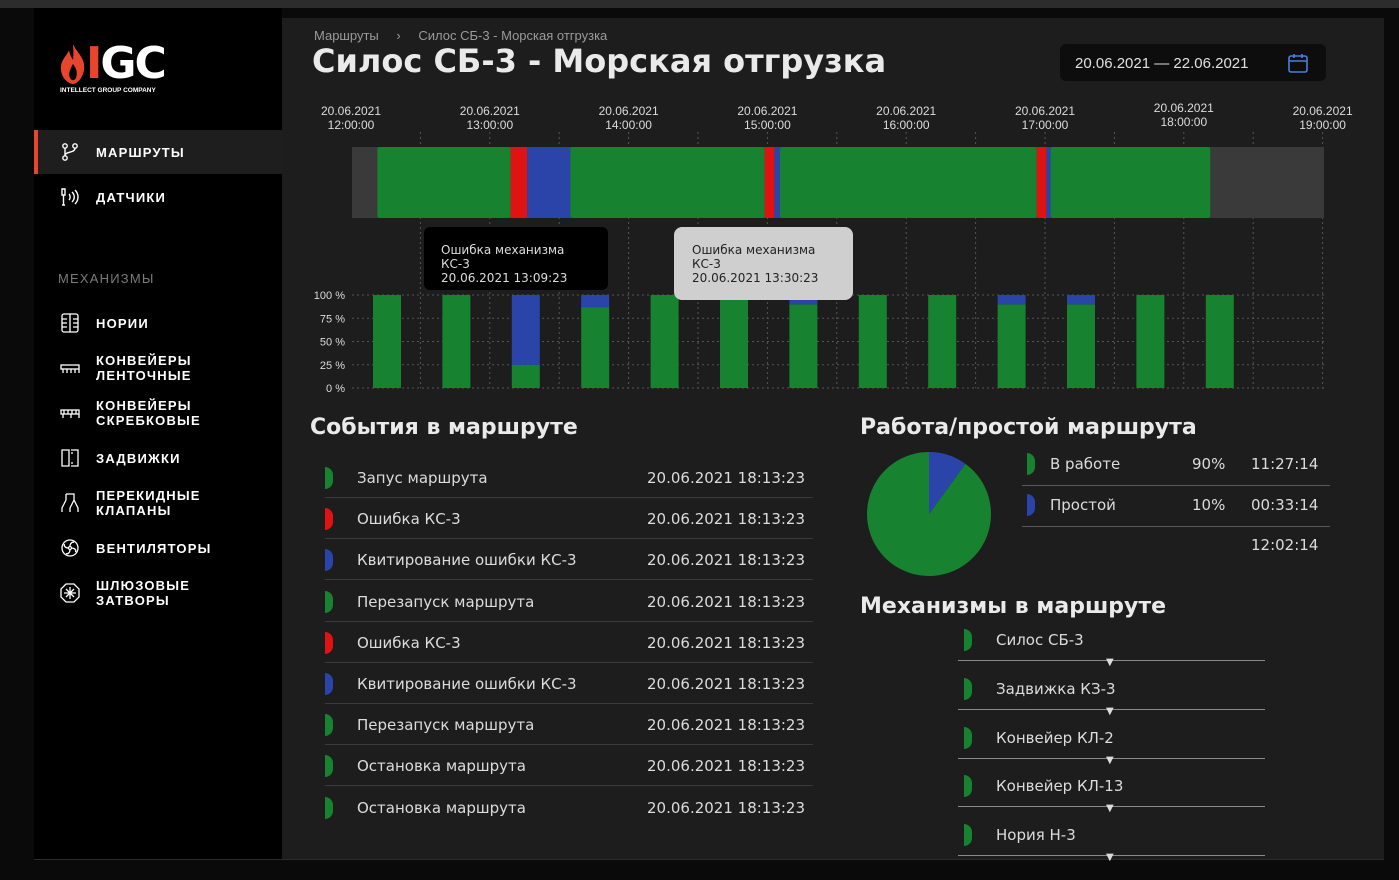 Image resolution: width=1399 pixels, height=880 pixels. What do you see at coordinates (70, 503) in the screenshot?
I see `diverter-valve-icon` at bounding box center [70, 503].